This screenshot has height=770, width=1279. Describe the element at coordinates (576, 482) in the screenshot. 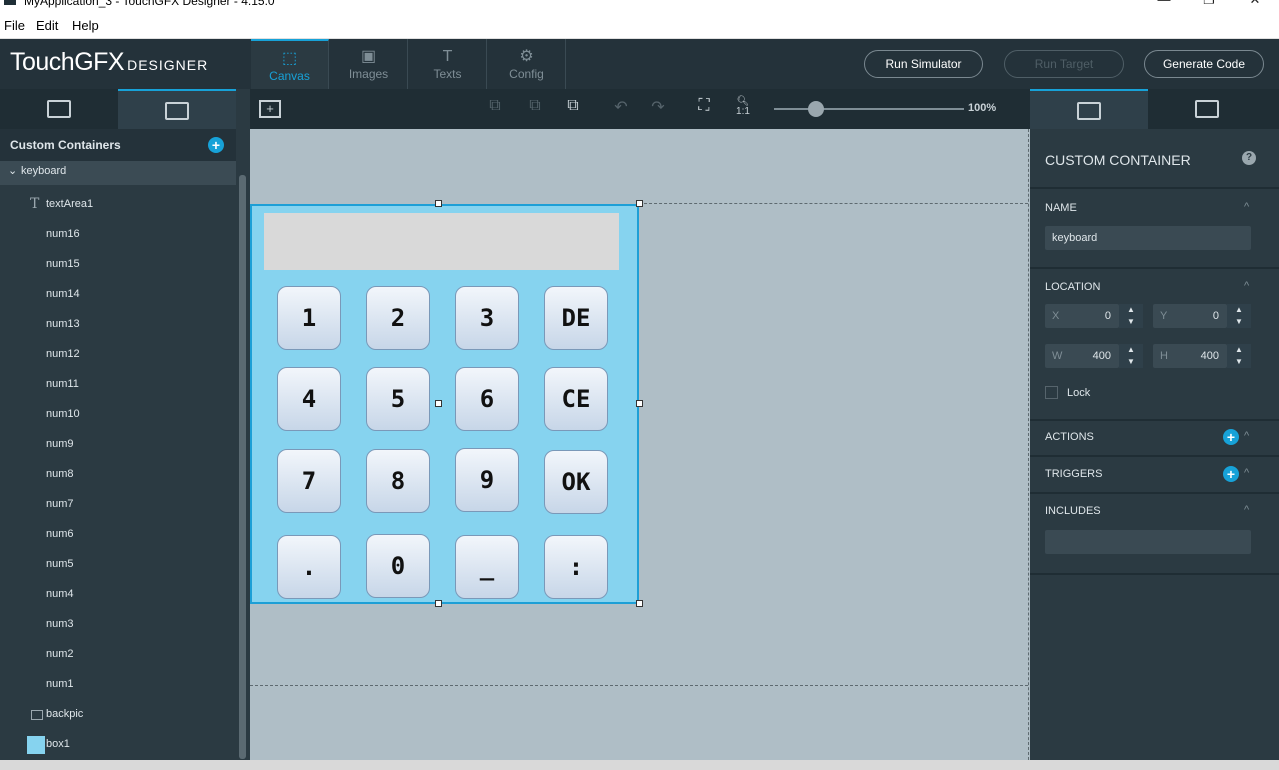

I see `key-button: OK` at that location.